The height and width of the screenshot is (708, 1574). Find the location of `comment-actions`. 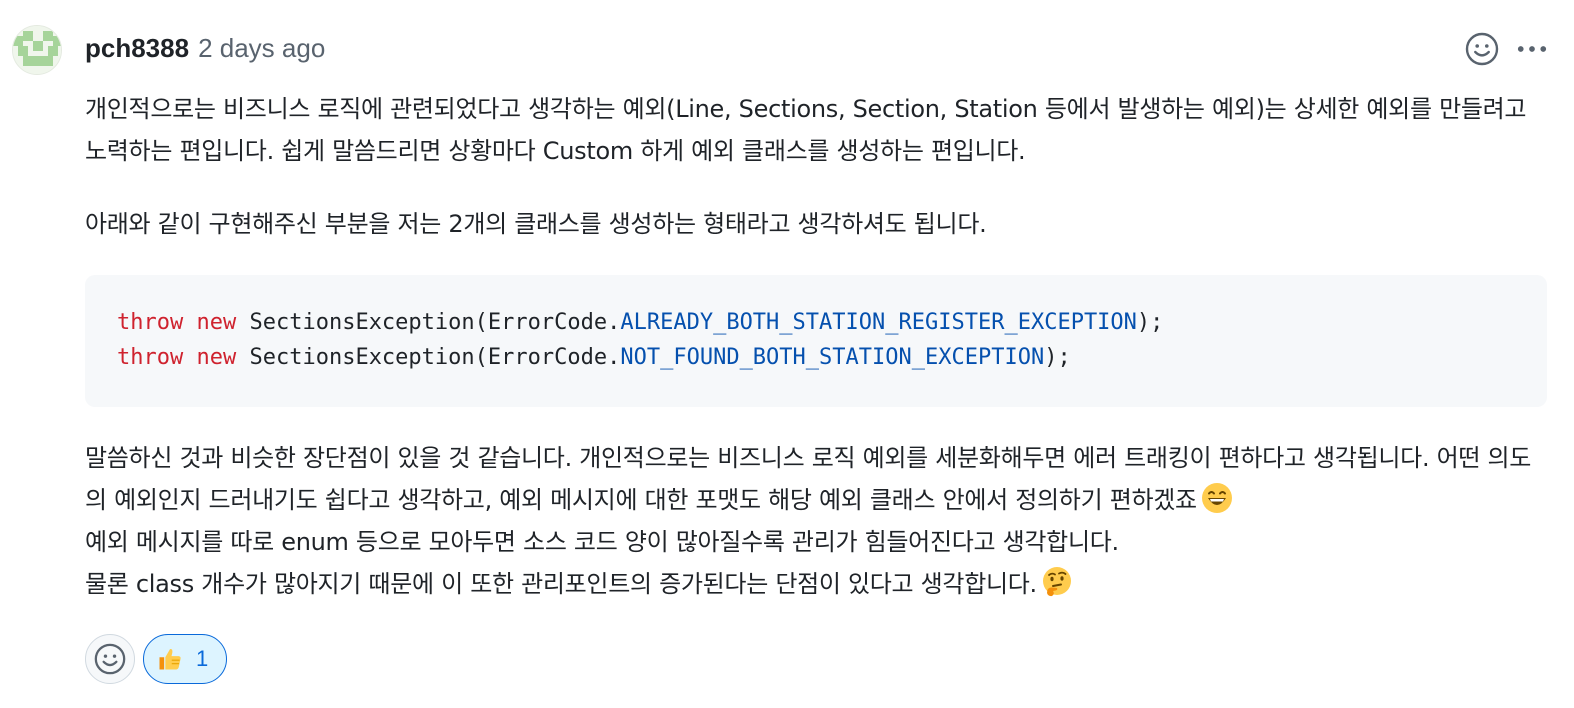

comment-actions is located at coordinates (1507, 49).